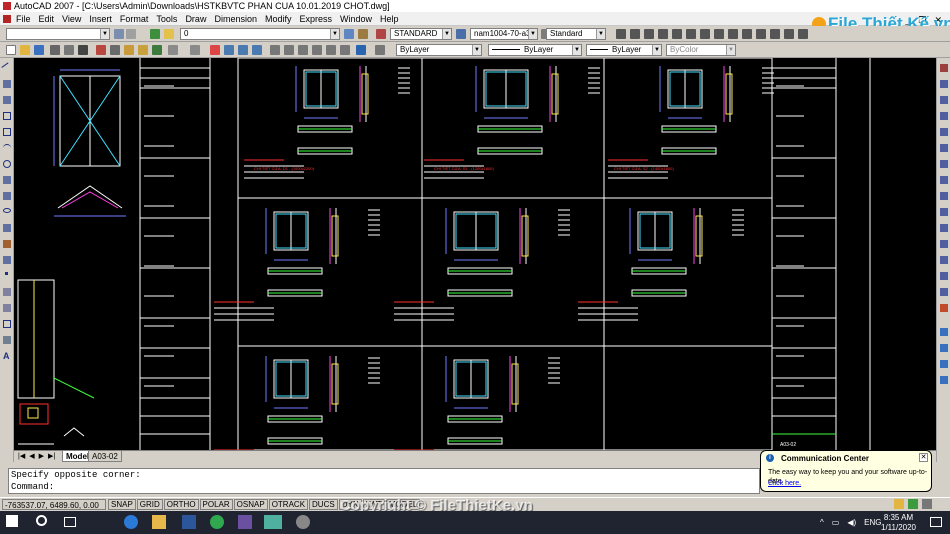  What do you see at coordinates (7, 100) in the screenshot?
I see `polyline-icon` at bounding box center [7, 100].